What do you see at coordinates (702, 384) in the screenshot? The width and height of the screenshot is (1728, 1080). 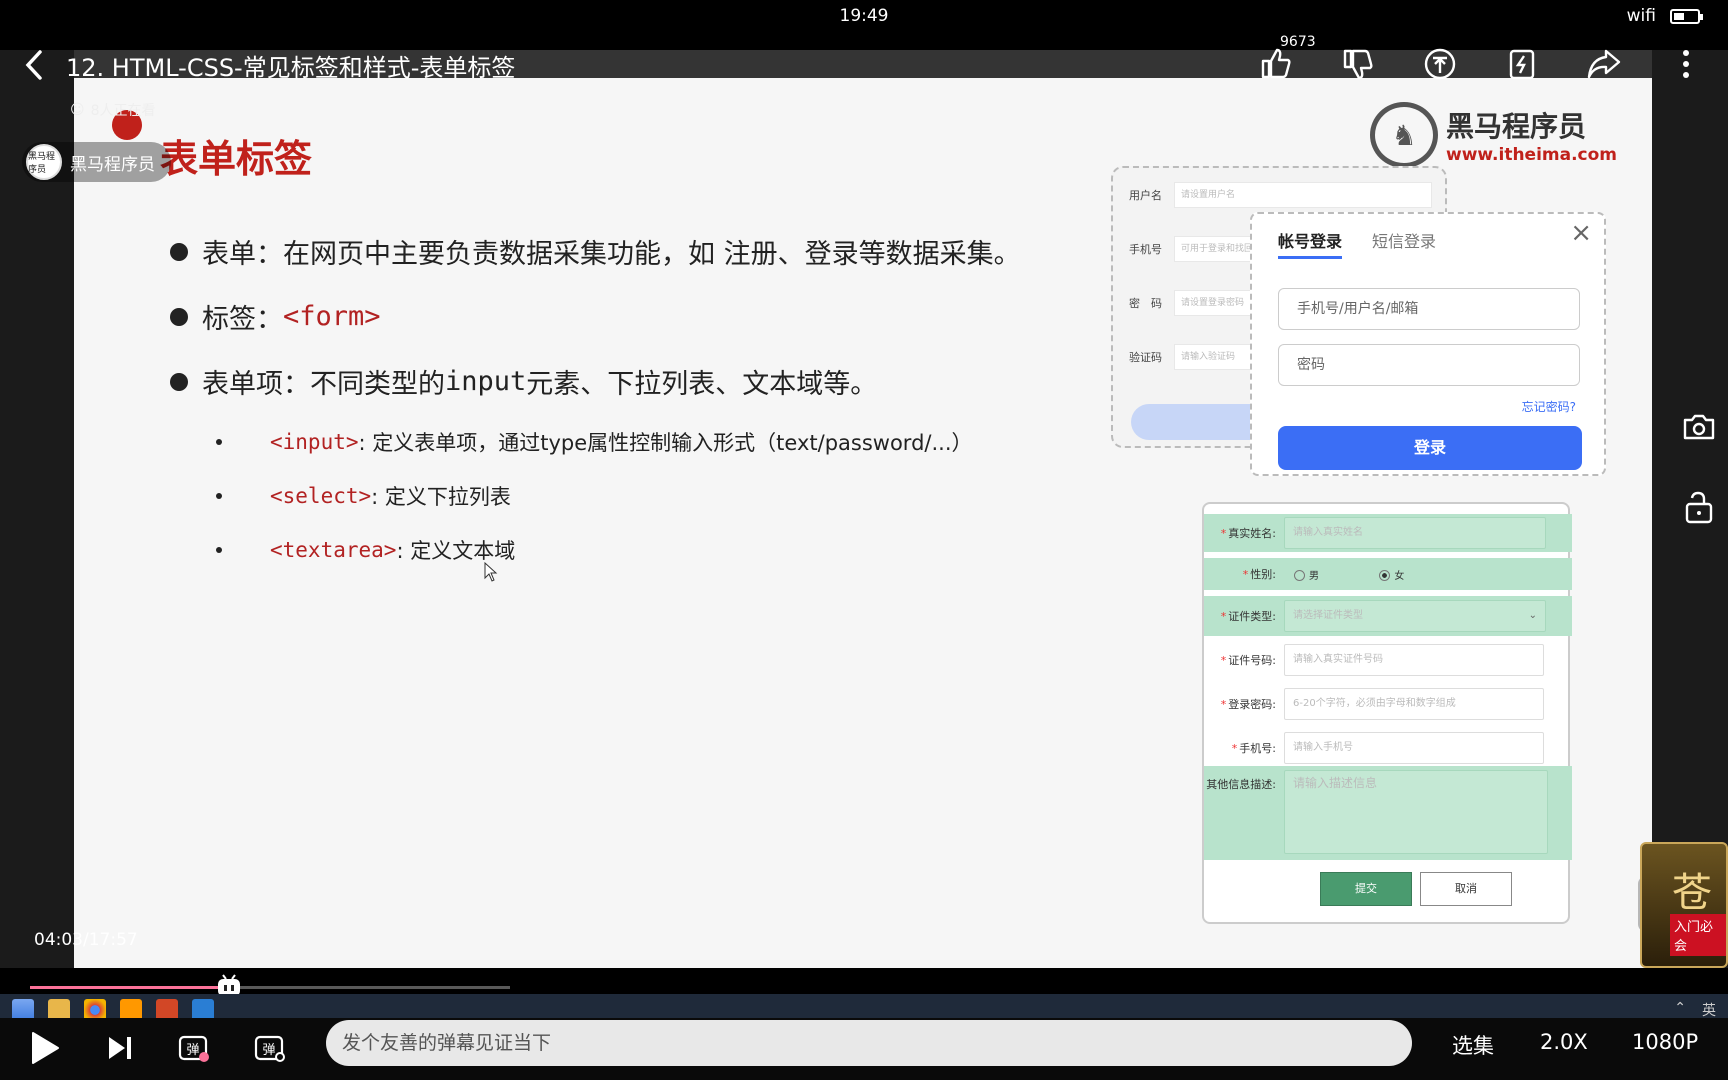 I see `bullet-rest: 元素、下拉列表、文本域等。` at bounding box center [702, 384].